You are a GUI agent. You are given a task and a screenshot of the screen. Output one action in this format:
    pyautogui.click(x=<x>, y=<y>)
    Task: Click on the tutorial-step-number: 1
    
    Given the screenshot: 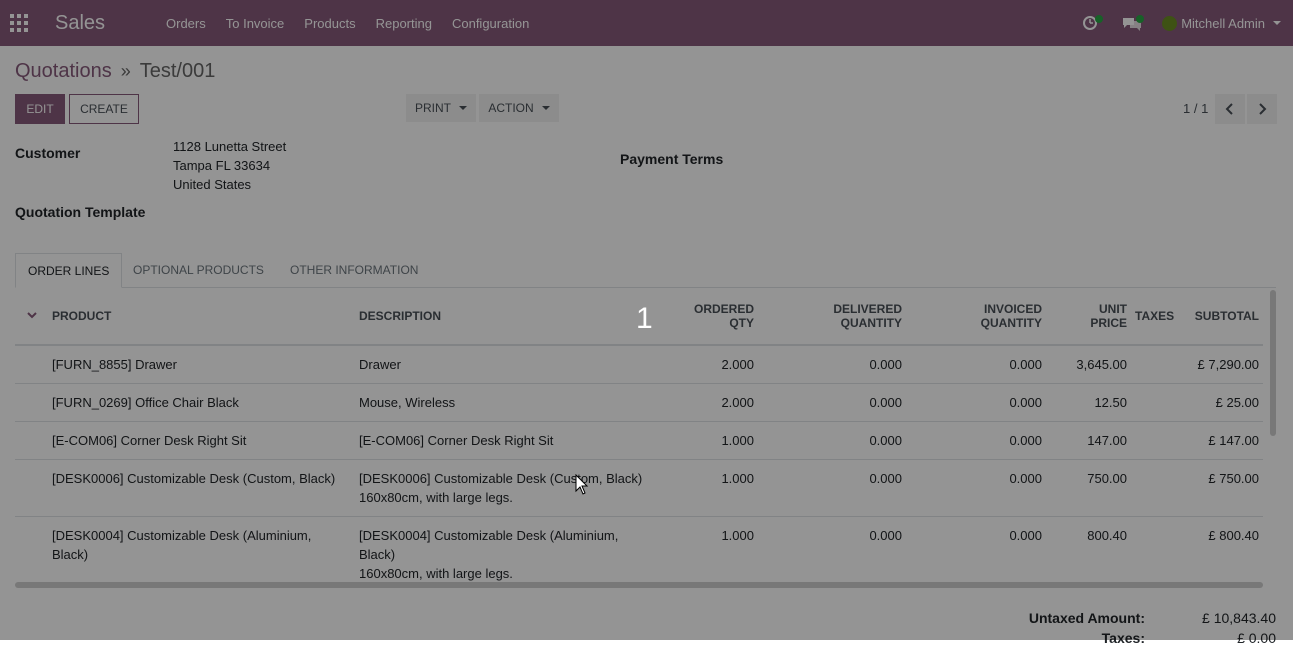 What is the action you would take?
    pyautogui.click(x=644, y=318)
    